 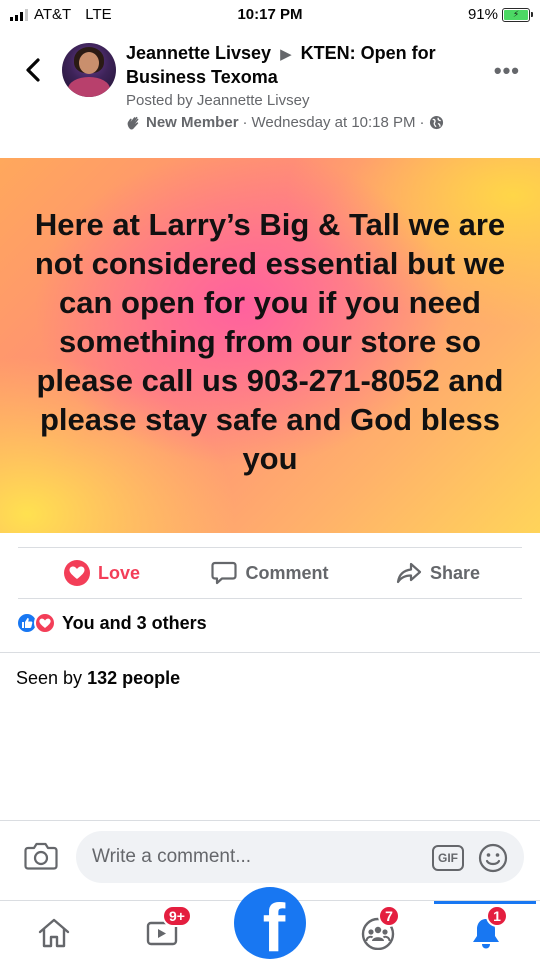 I want to click on back-button, so click(x=33, y=70).